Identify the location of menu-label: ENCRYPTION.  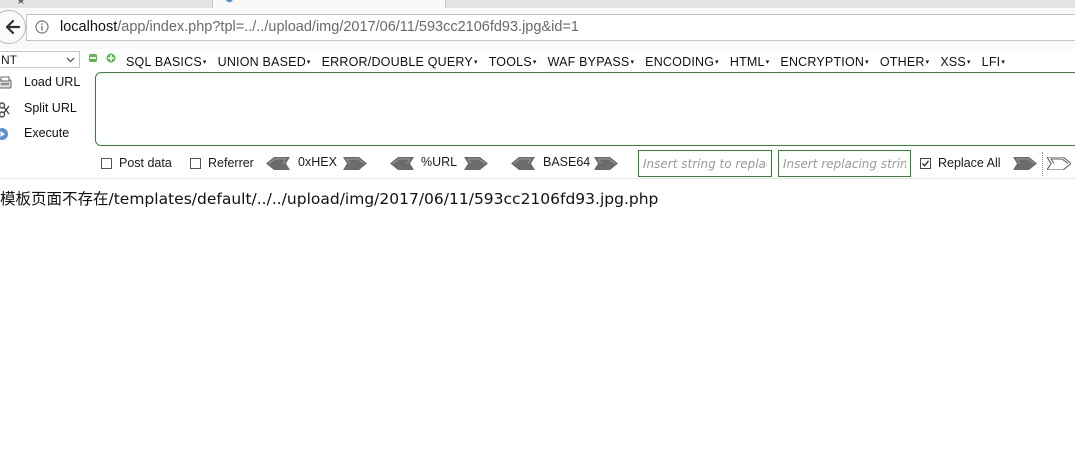
(822, 62).